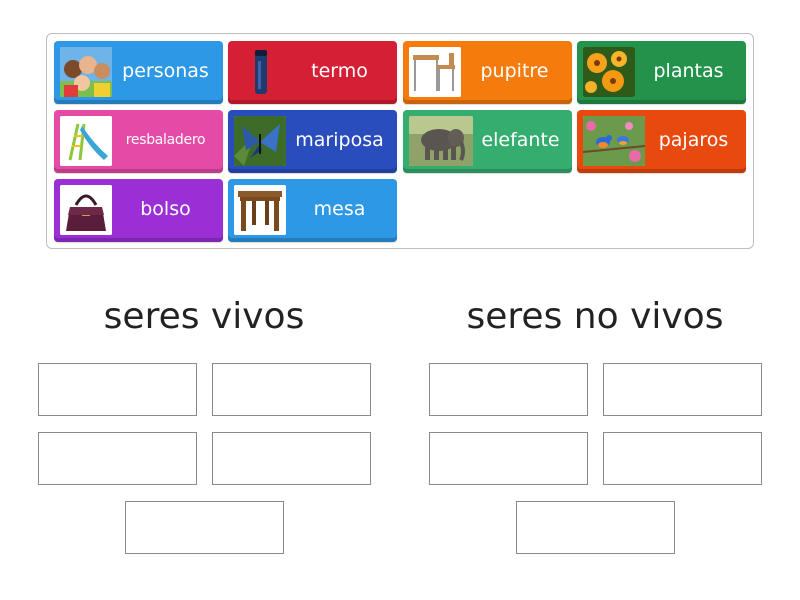  I want to click on school-desk-photo-icon, so click(435, 72).